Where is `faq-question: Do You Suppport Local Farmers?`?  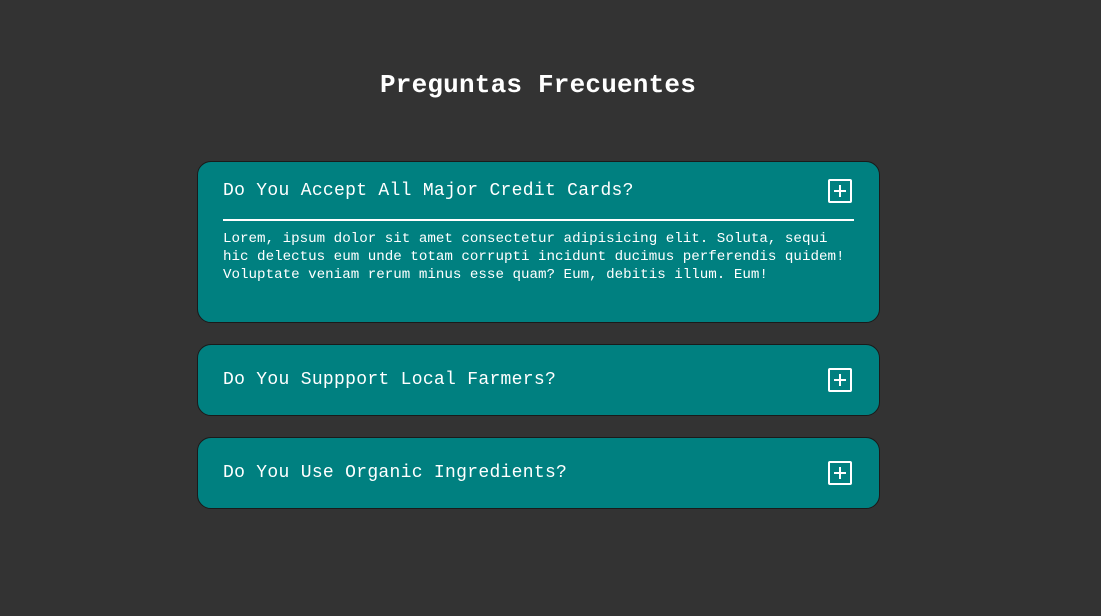
faq-question: Do You Suppport Local Farmers? is located at coordinates (390, 380).